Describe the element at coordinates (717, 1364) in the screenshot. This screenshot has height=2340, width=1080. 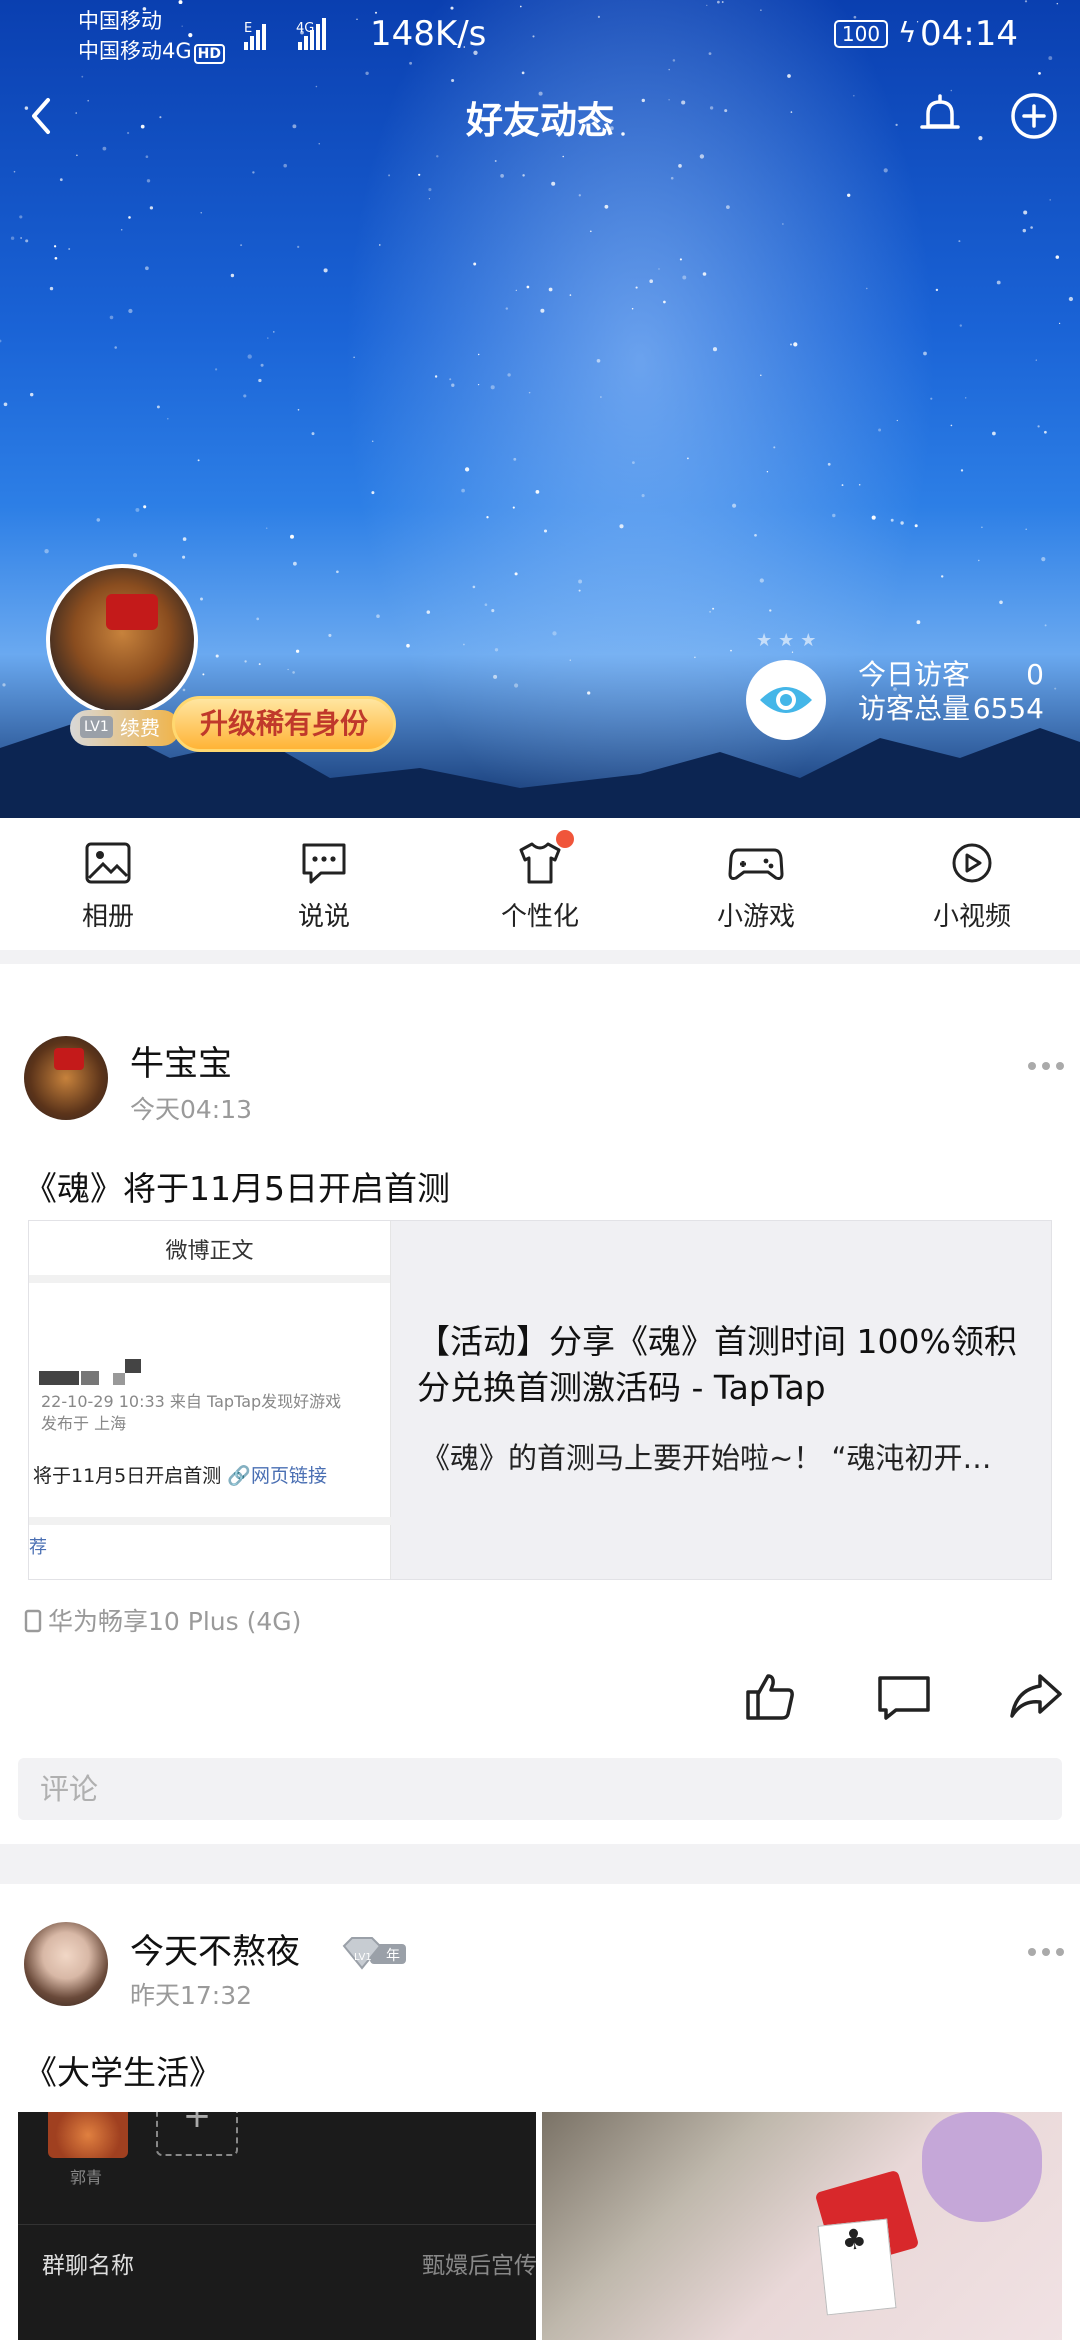
I see `link-title: 【活动】分享《魂》首测时间 100%领积分兑换首测激活码 - TapTap` at that location.